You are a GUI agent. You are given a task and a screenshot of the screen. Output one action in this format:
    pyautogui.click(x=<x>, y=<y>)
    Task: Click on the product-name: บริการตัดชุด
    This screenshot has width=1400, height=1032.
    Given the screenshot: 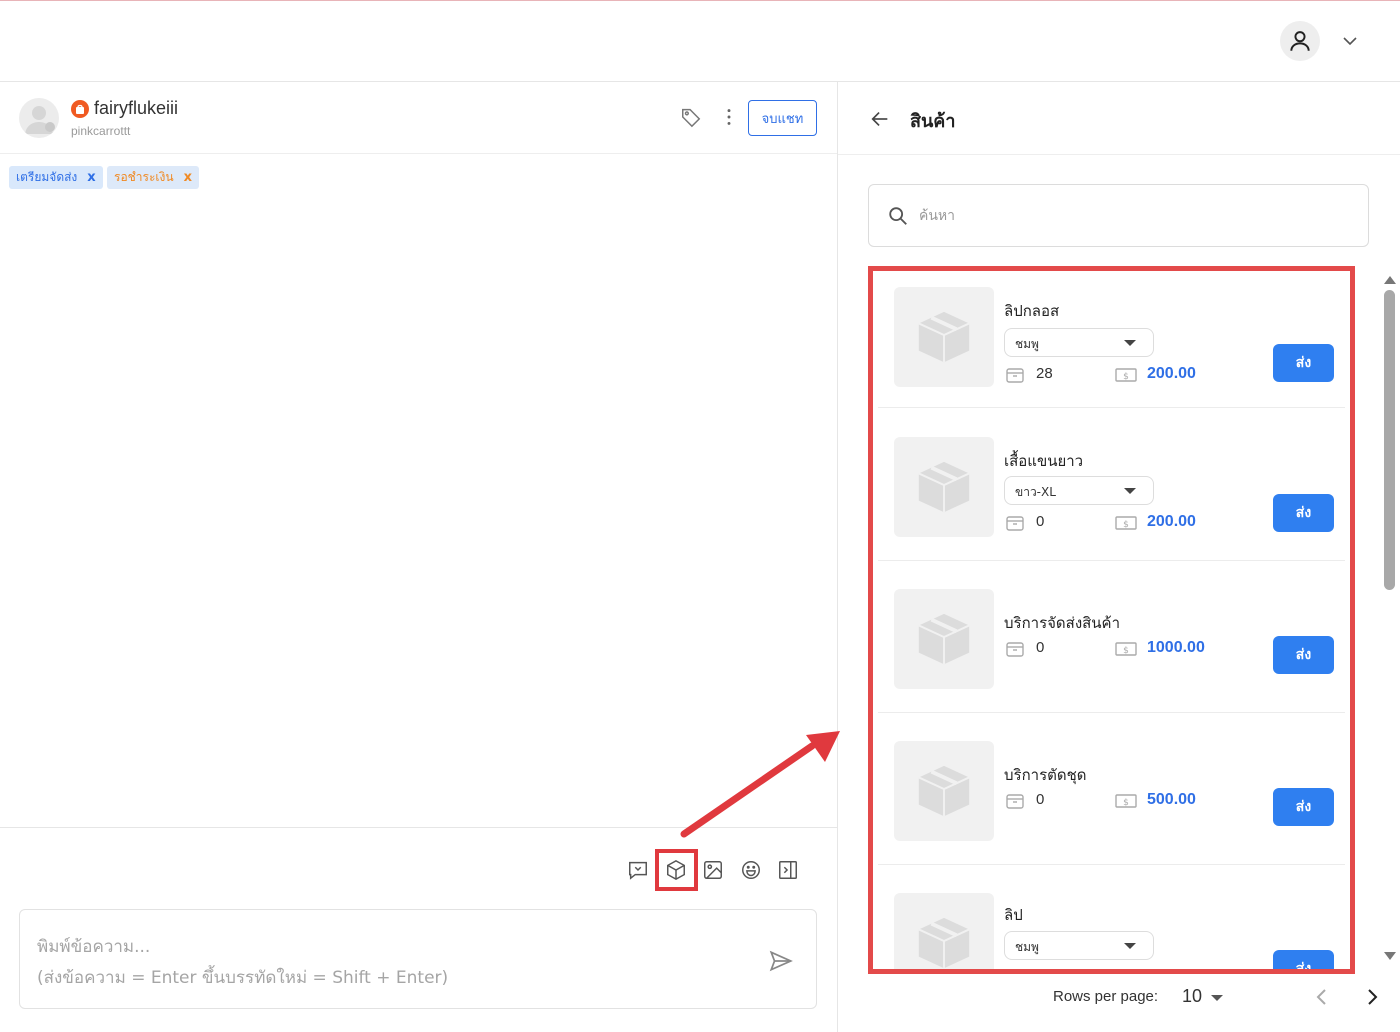 What is the action you would take?
    pyautogui.click(x=1045, y=775)
    